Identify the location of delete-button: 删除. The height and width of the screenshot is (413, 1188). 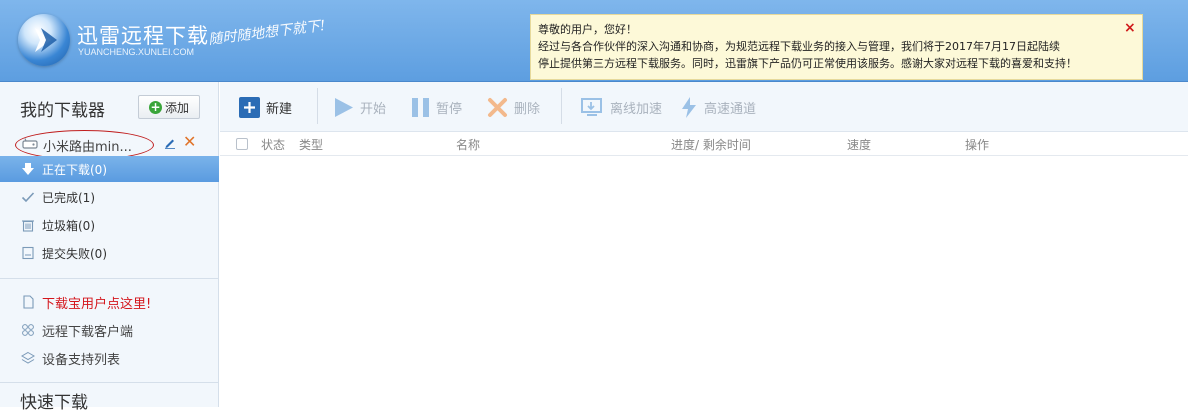
(513, 107).